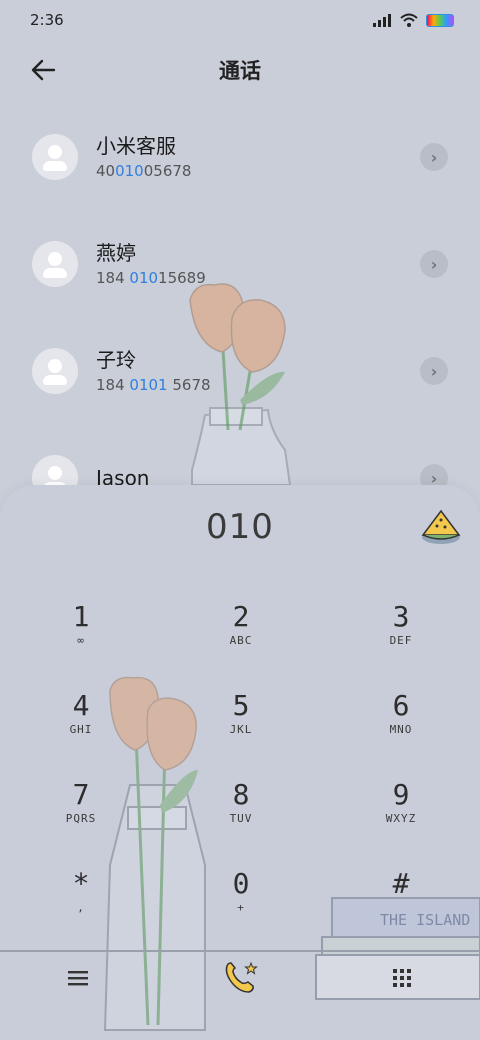  What do you see at coordinates (240, 371) in the screenshot?
I see `contact-item: 子玲 184 0101 5678 ›` at bounding box center [240, 371].